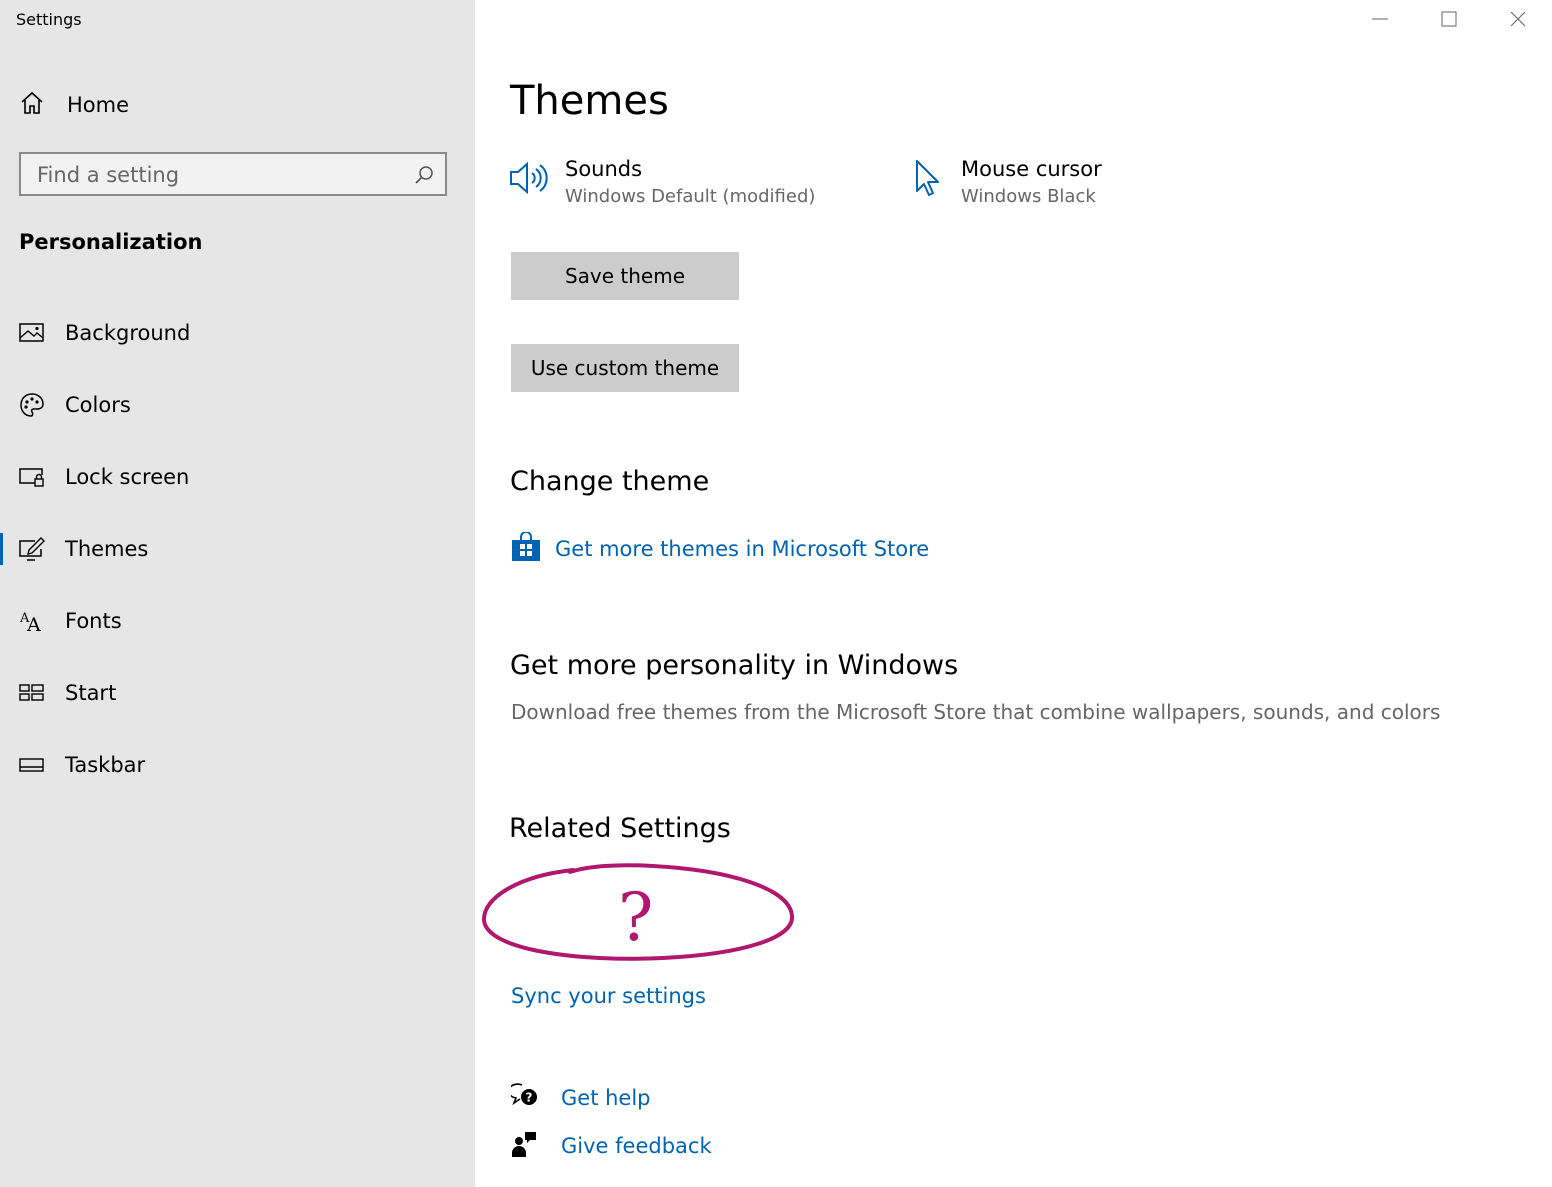 The height and width of the screenshot is (1187, 1552). What do you see at coordinates (662, 184) in the screenshot?
I see `sounds-setting: Sounds Windows Default (modified)` at bounding box center [662, 184].